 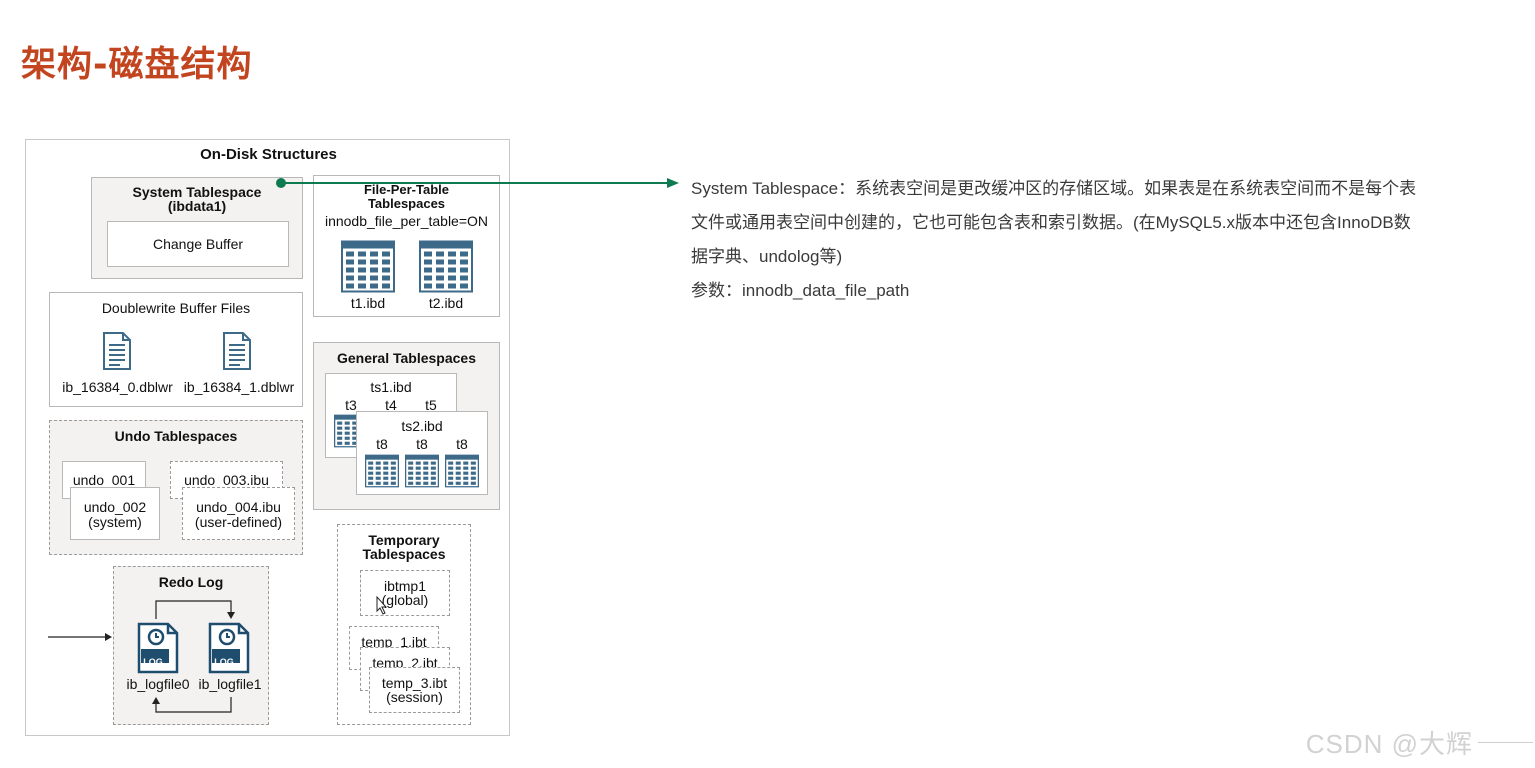 I want to click on description-param: 参数：innodb_data_file_path, so click(x=800, y=290).